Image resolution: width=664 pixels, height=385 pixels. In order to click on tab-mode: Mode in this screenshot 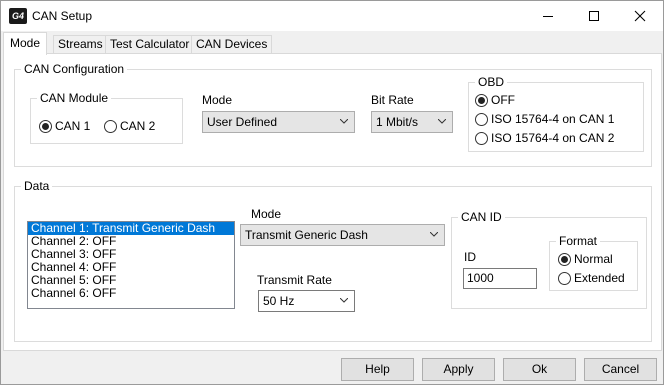, I will do `click(25, 43)`.